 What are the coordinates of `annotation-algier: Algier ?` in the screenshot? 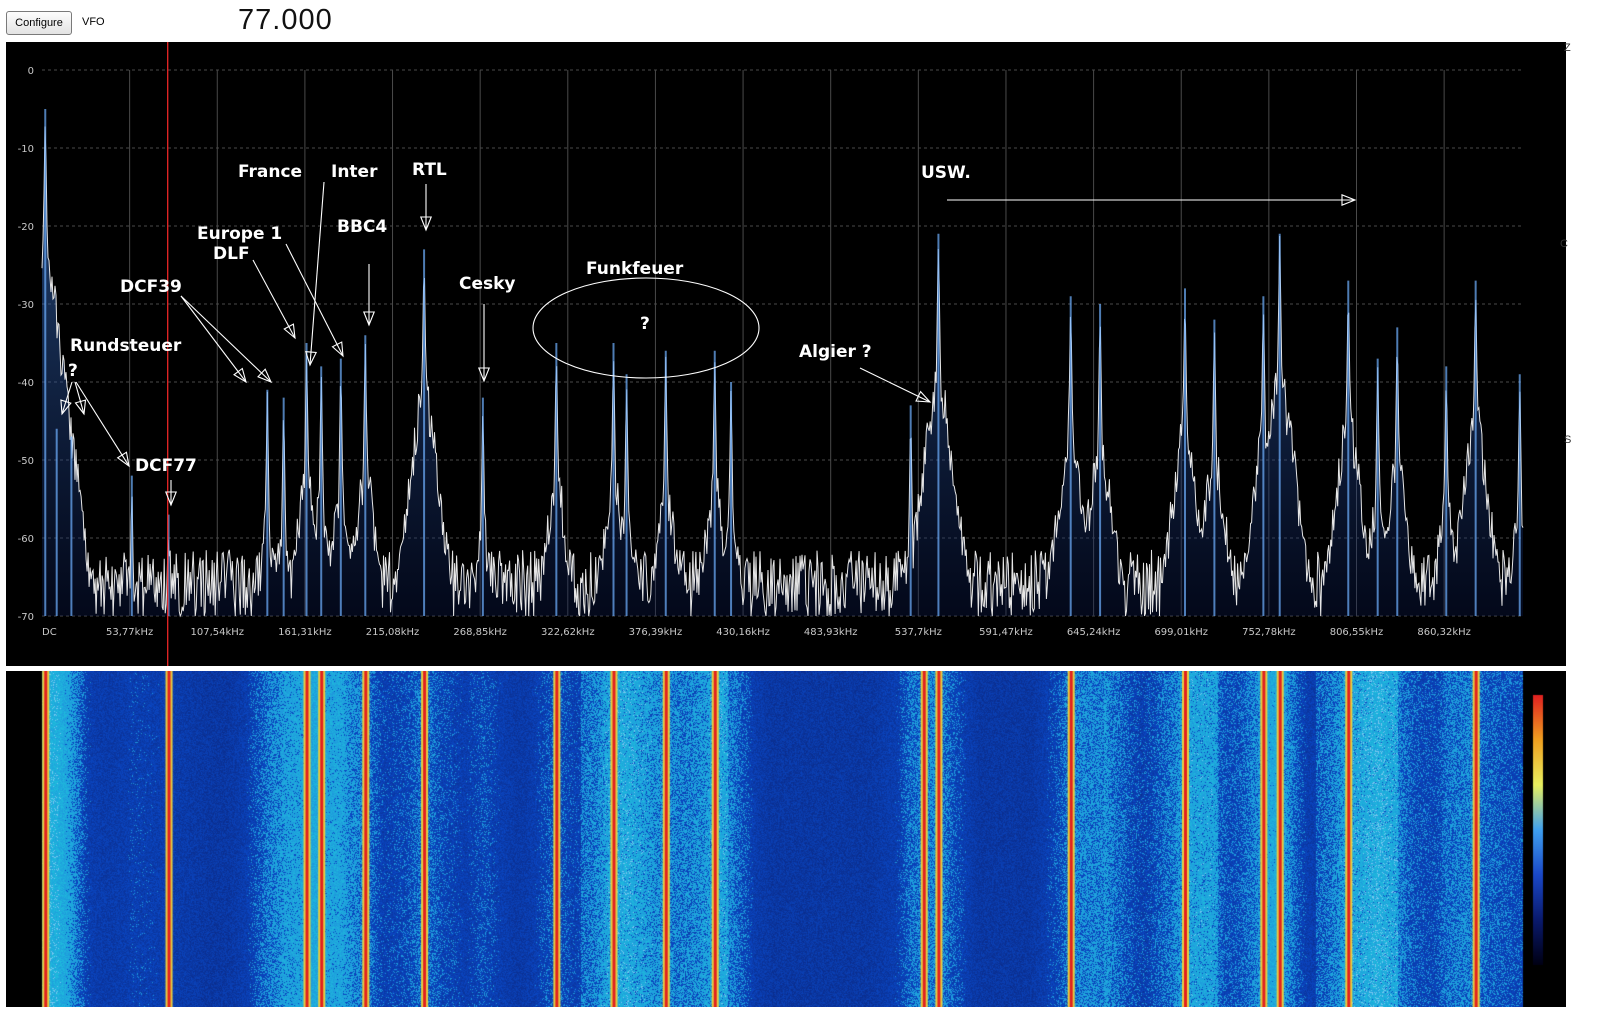 It's located at (835, 352).